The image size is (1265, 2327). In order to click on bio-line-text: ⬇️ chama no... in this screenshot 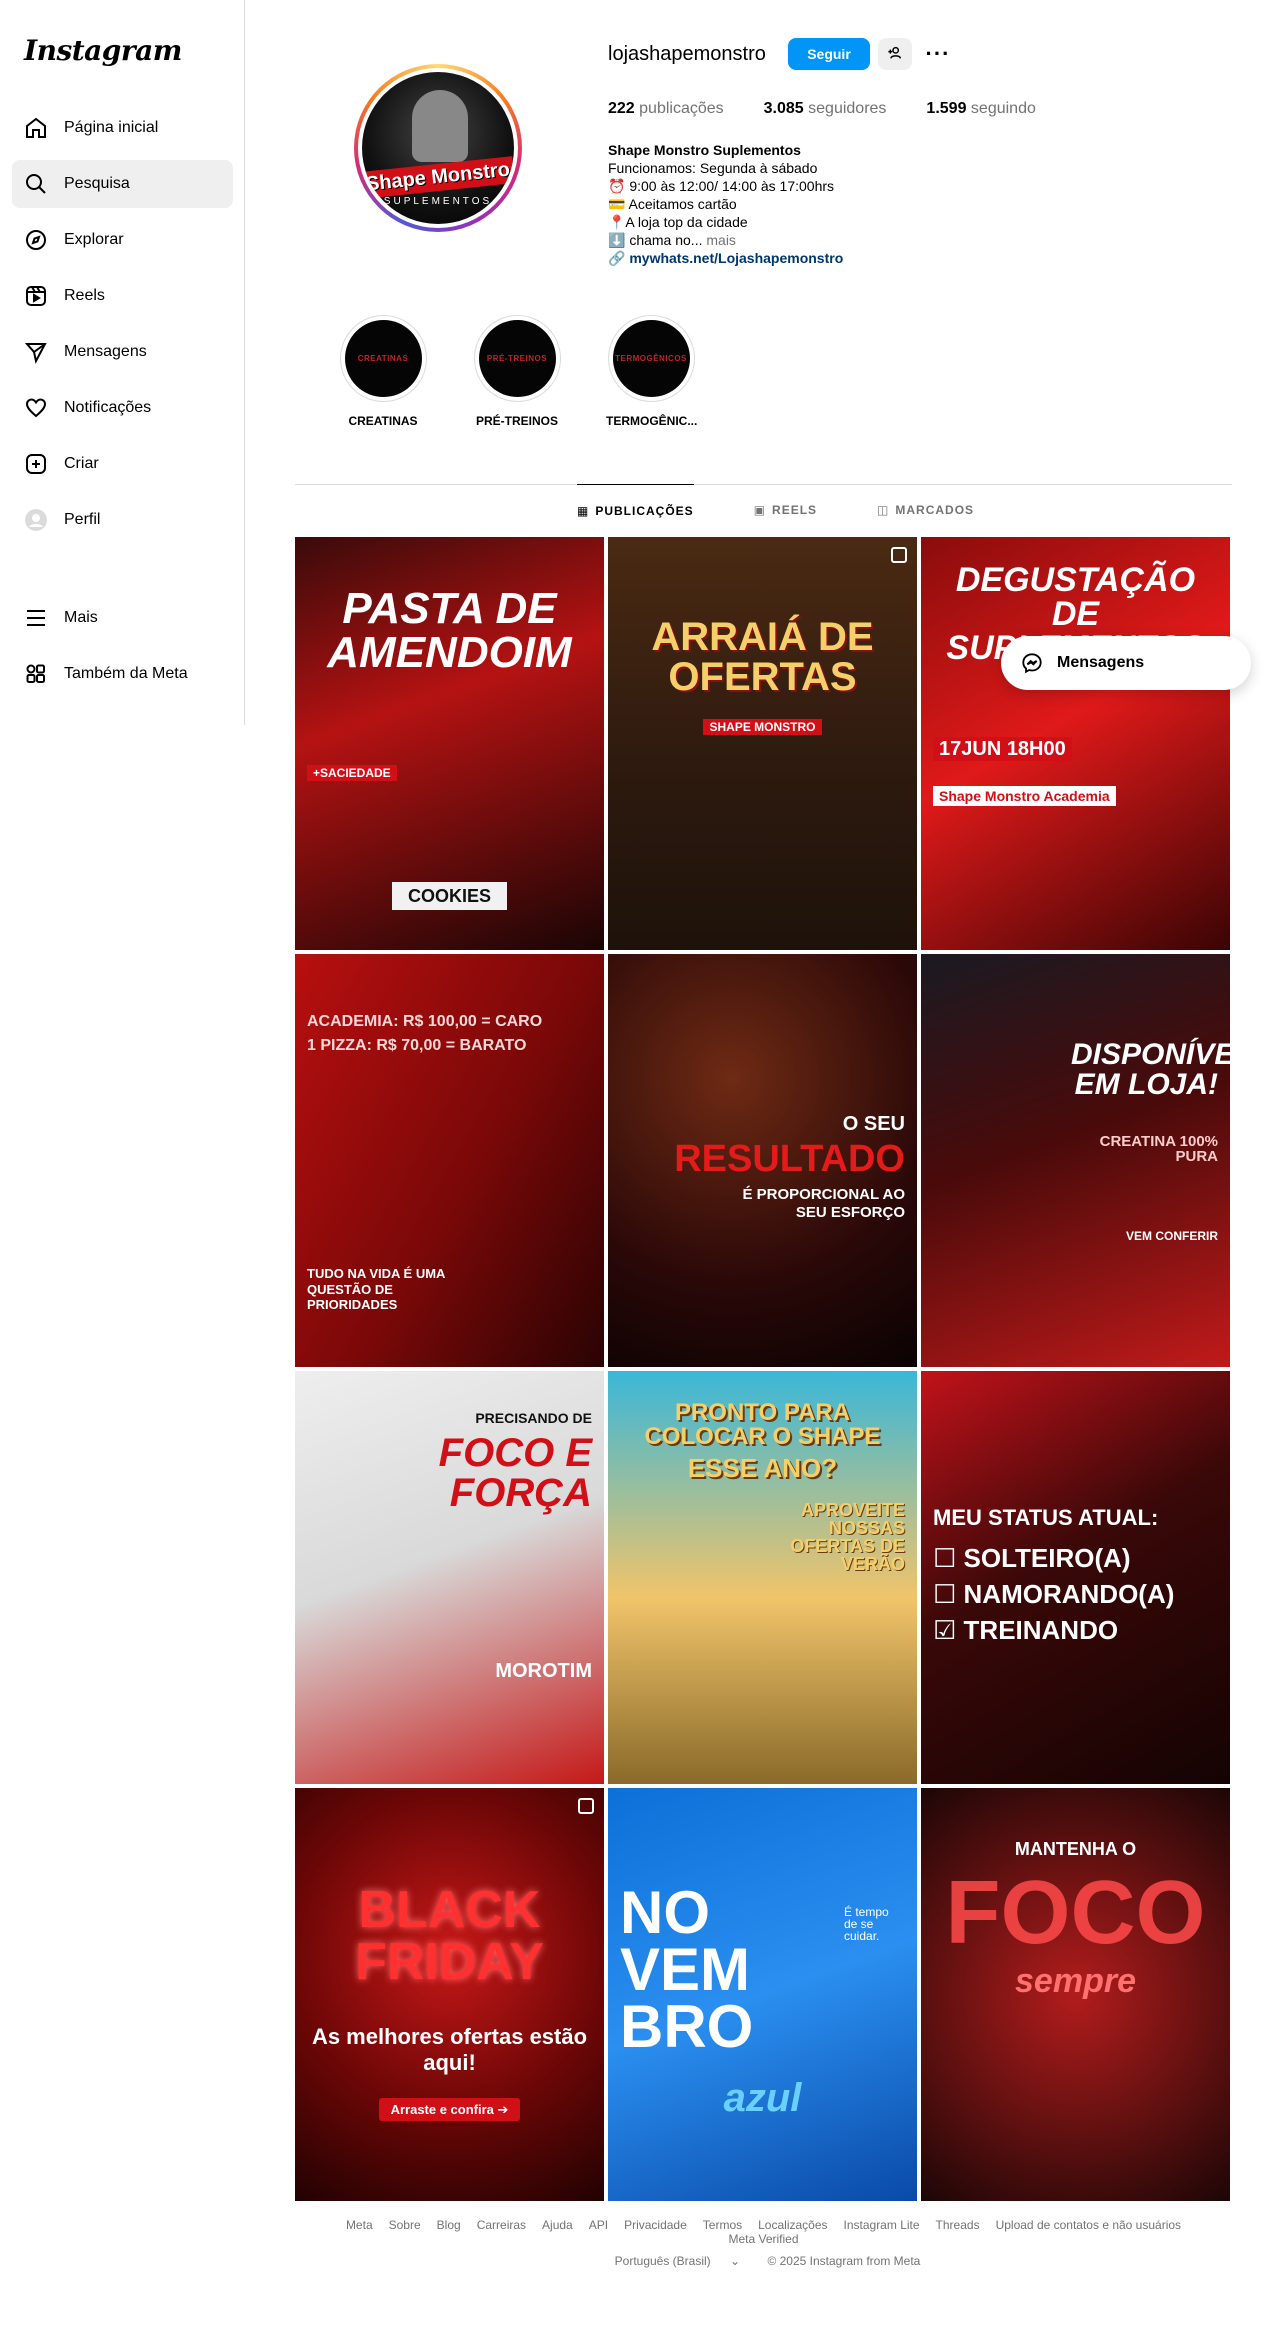, I will do `click(655, 240)`.